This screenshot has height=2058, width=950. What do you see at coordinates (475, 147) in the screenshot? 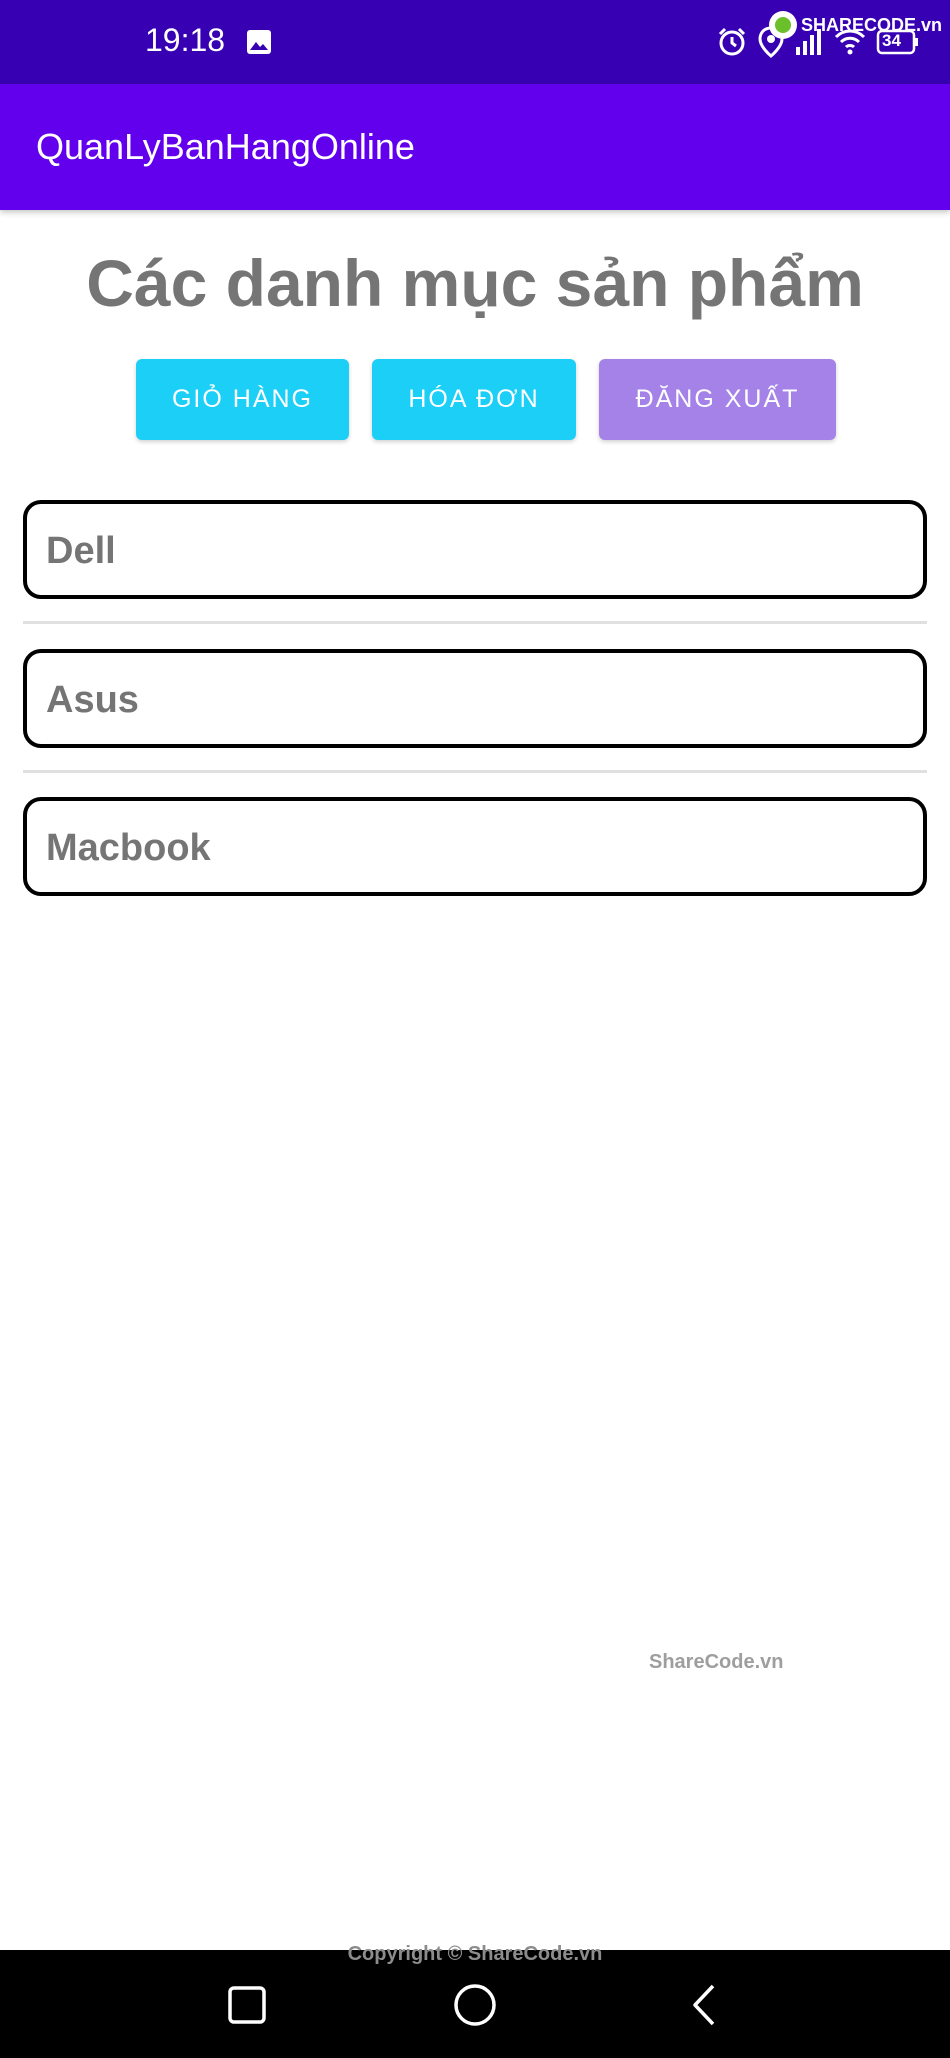
I see `app-bar: QuanLyBanHangOnline` at bounding box center [475, 147].